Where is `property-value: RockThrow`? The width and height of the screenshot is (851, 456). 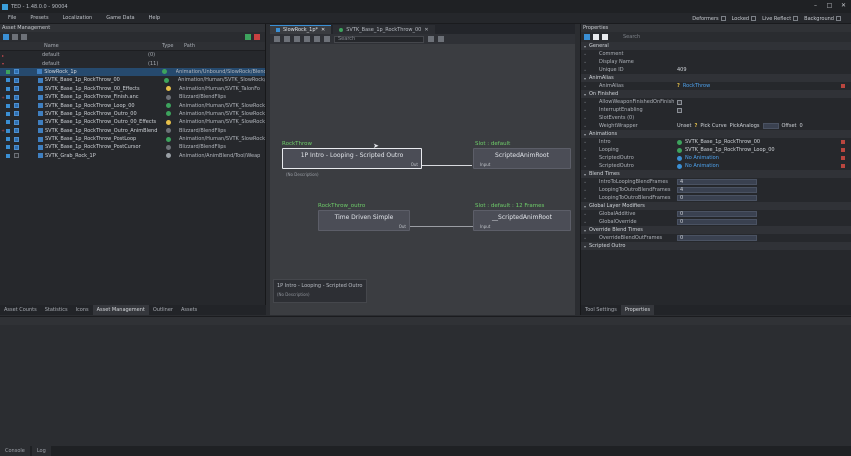
property-value: RockThrow is located at coordinates (696, 86).